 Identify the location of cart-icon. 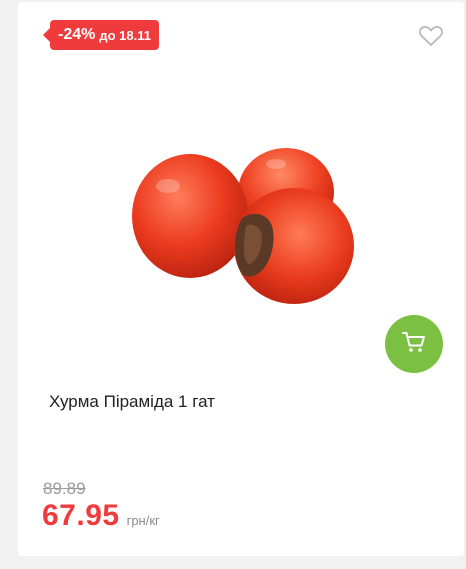
(414, 344).